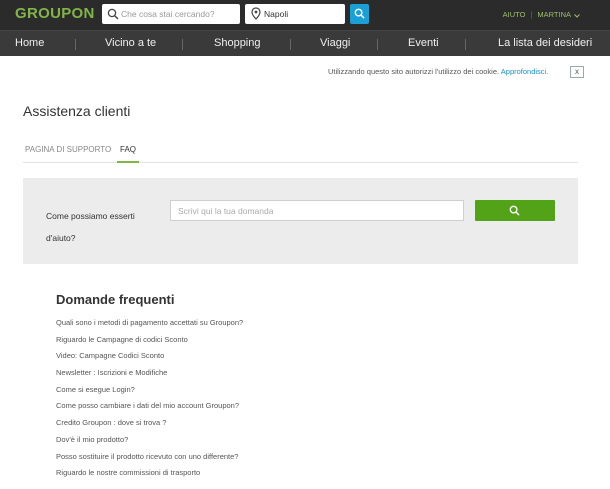 The image size is (610, 489). I want to click on search-icon, so click(114, 14).